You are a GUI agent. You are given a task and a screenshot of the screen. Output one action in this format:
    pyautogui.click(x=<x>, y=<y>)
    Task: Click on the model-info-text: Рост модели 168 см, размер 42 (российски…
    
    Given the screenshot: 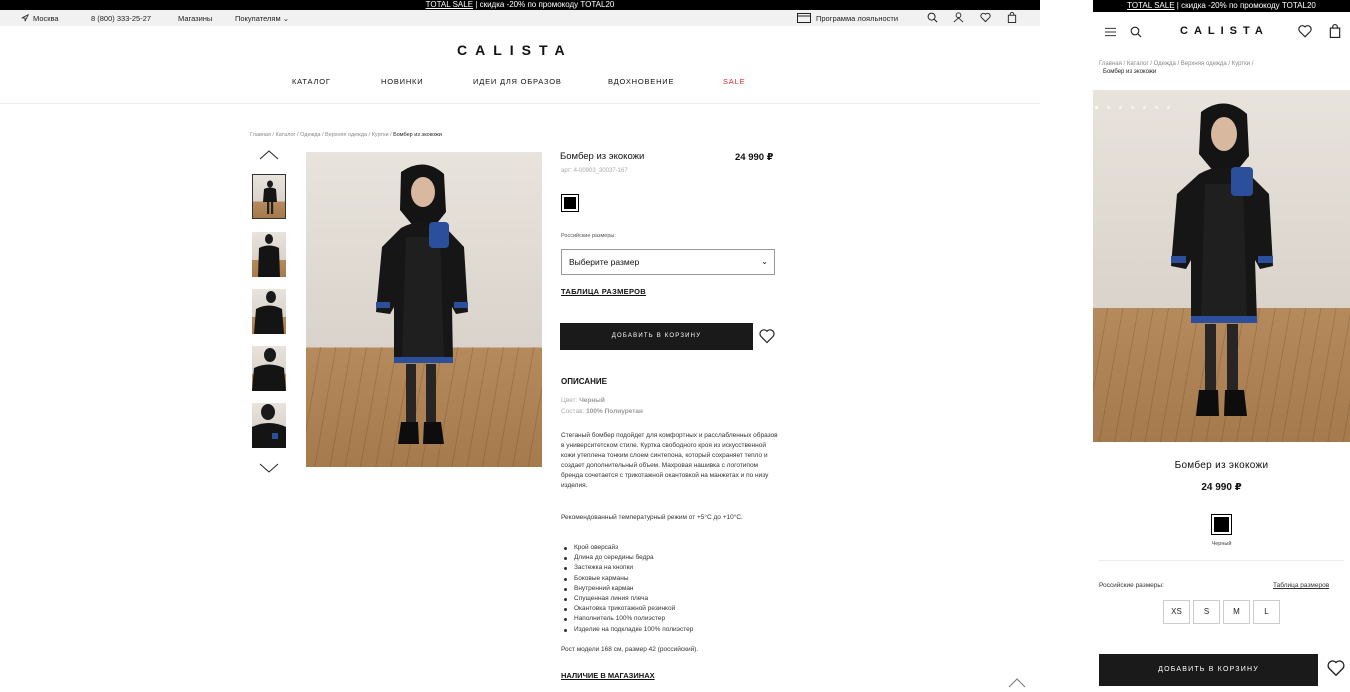 What is the action you would take?
    pyautogui.click(x=630, y=649)
    